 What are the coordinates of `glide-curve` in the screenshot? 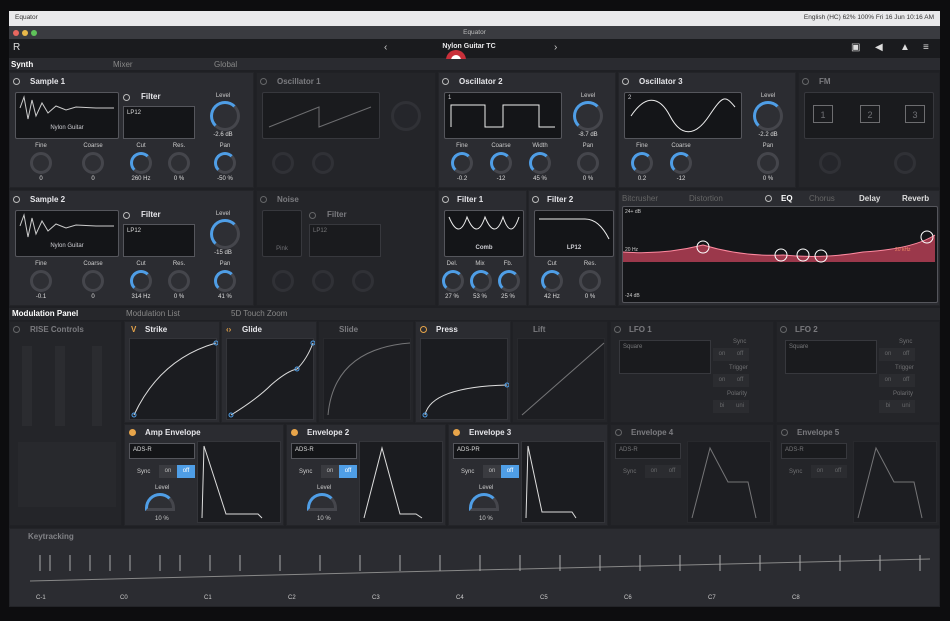 It's located at (271, 379).